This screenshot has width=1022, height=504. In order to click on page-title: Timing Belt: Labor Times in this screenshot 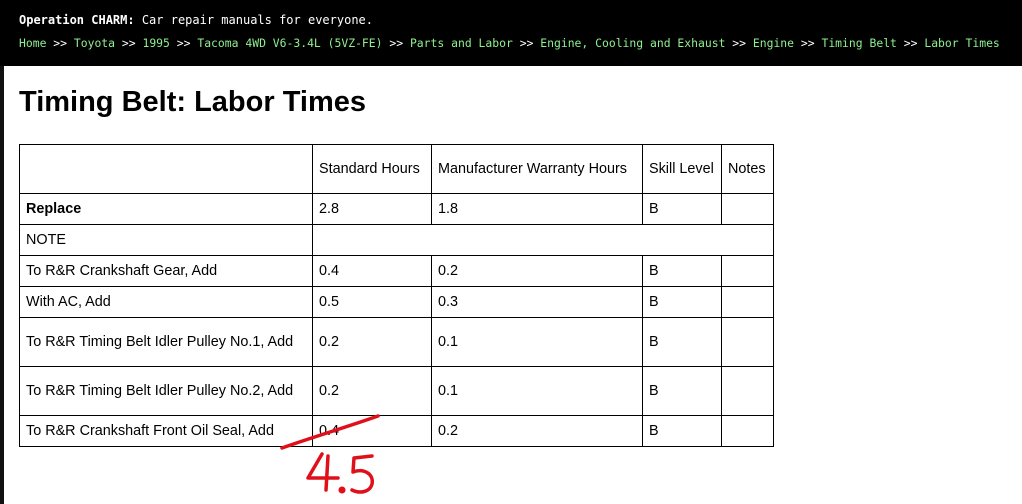, I will do `click(192, 102)`.